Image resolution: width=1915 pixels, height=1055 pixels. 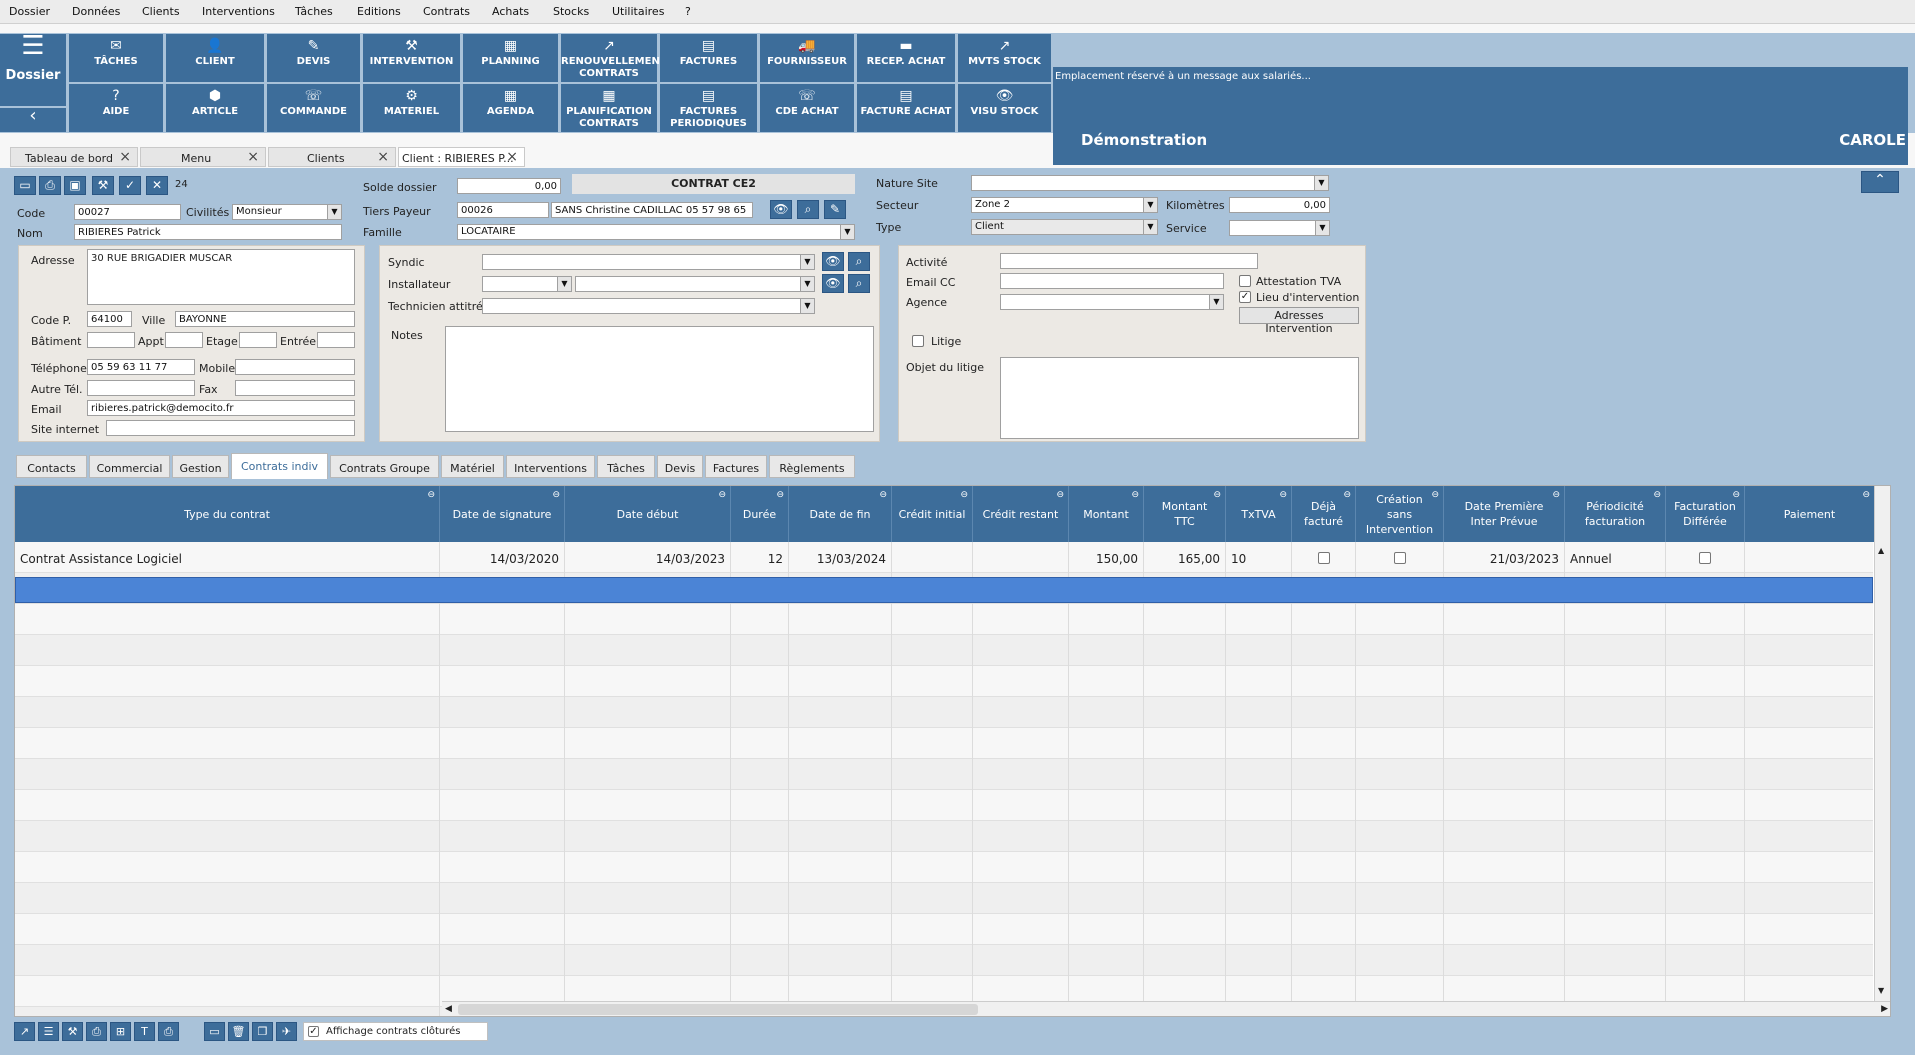 What do you see at coordinates (448, 1009) in the screenshot?
I see `scroll-left-icon: ◀` at bounding box center [448, 1009].